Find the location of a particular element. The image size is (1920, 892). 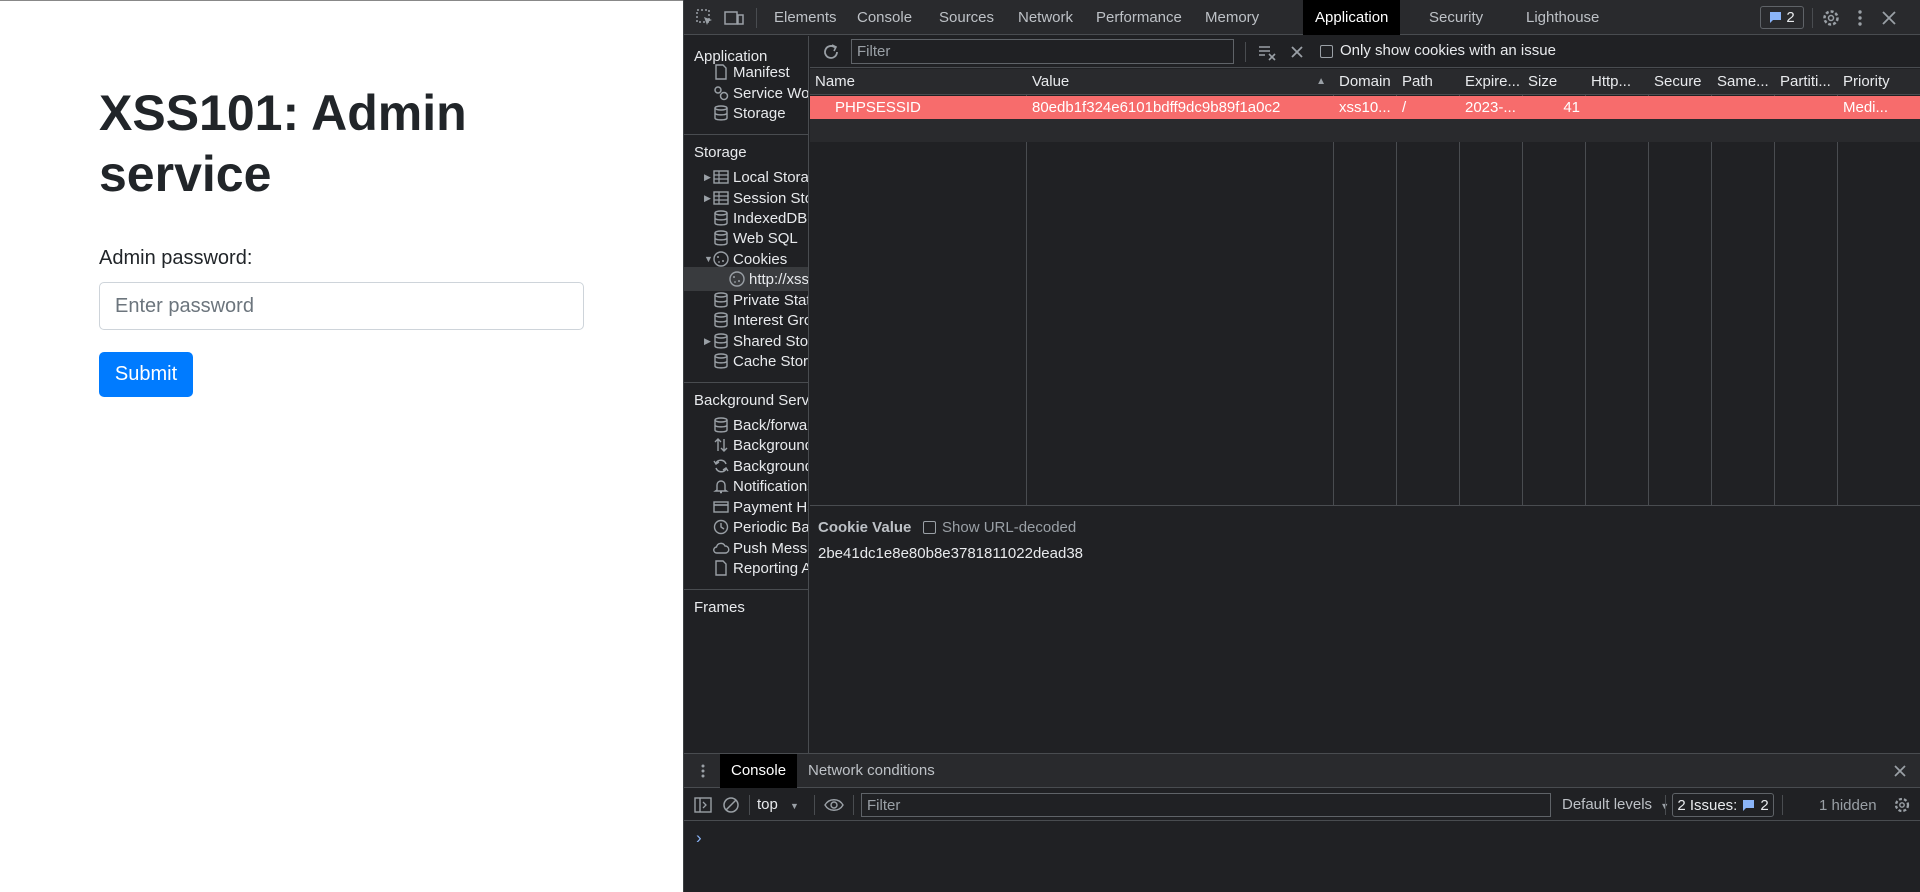

issues-badge: 2 is located at coordinates (1782, 17).